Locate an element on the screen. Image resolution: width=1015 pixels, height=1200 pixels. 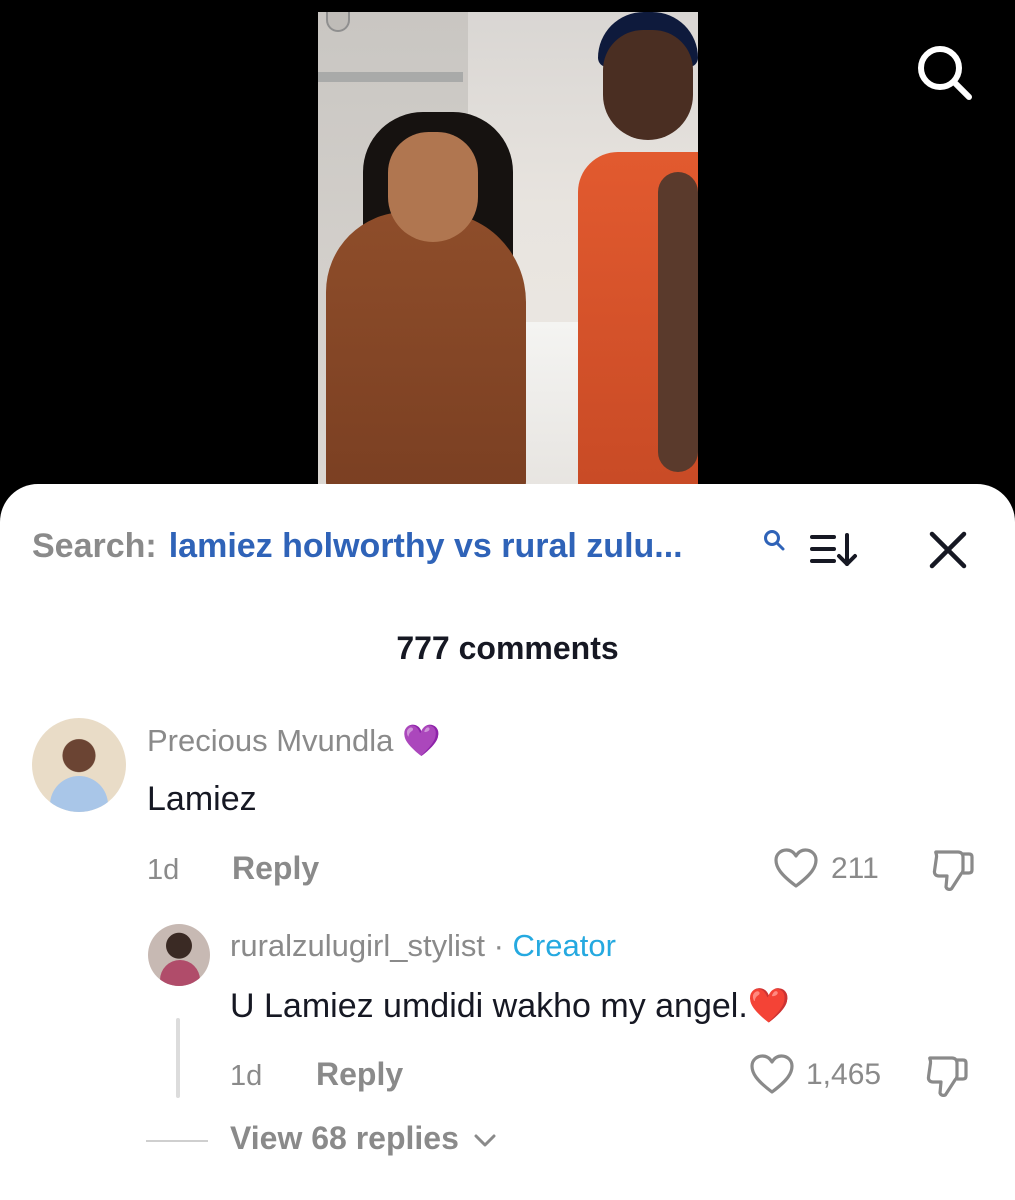
reply-text-body: U Lamiez umdidi wakho my angel. is located at coordinates (489, 1006).